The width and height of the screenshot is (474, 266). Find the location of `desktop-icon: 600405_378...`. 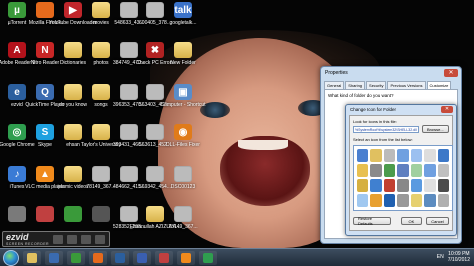

desktop-icon: 600405_378... is located at coordinates (155, 14).